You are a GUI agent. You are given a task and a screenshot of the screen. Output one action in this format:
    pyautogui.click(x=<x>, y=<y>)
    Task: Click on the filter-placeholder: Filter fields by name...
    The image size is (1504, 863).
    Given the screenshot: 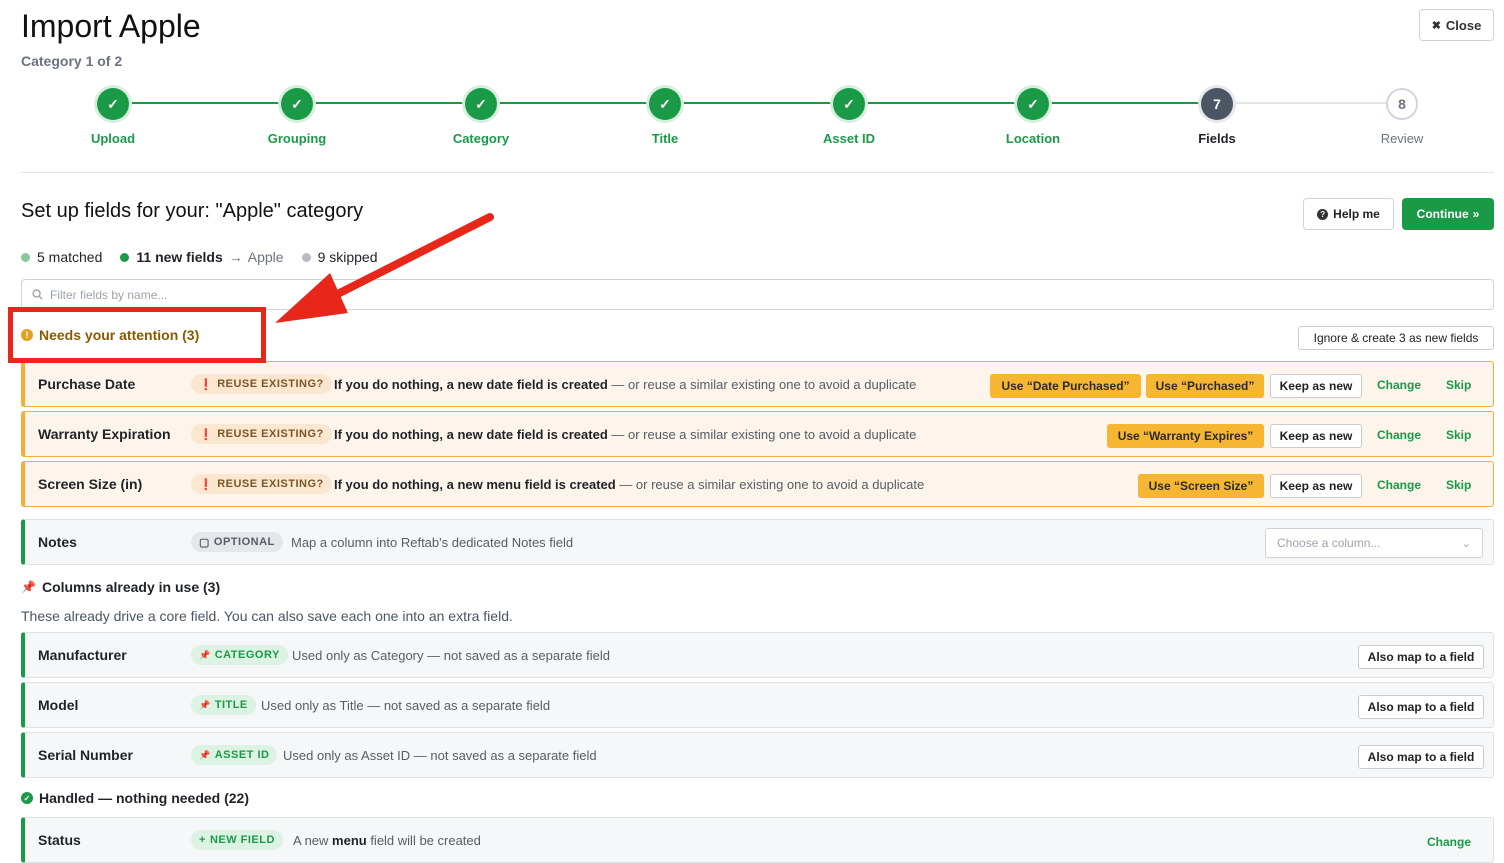 What is the action you would take?
    pyautogui.click(x=109, y=294)
    